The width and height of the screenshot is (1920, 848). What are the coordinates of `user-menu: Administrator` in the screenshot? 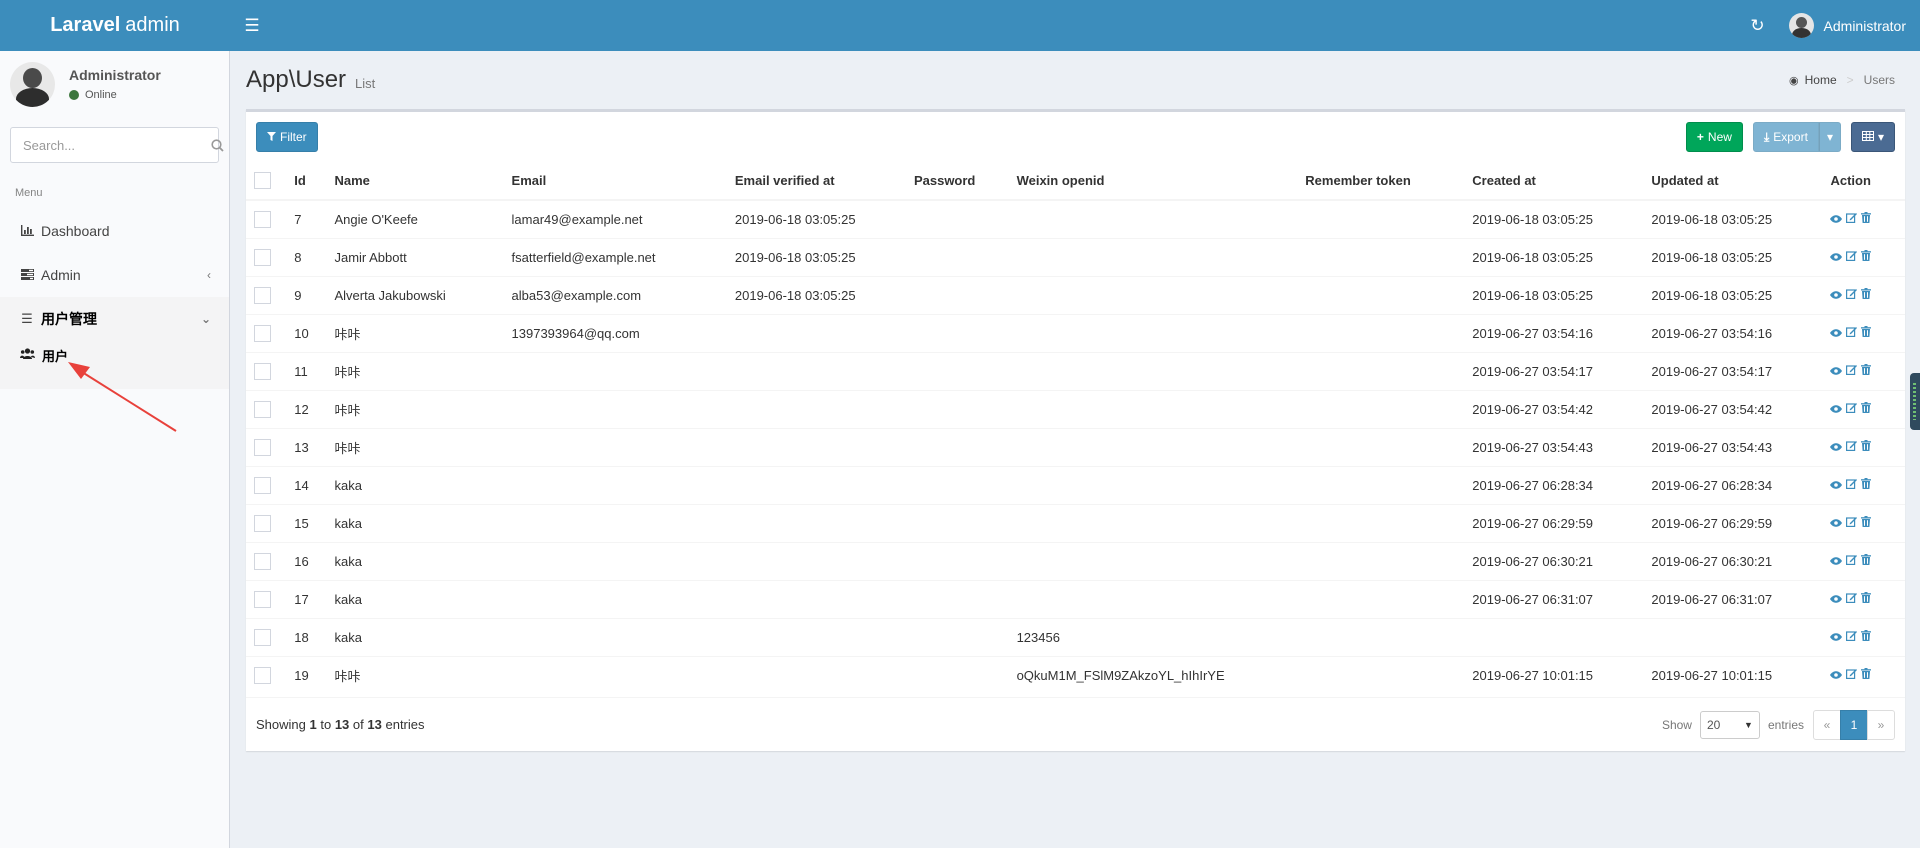 It's located at (1850, 25).